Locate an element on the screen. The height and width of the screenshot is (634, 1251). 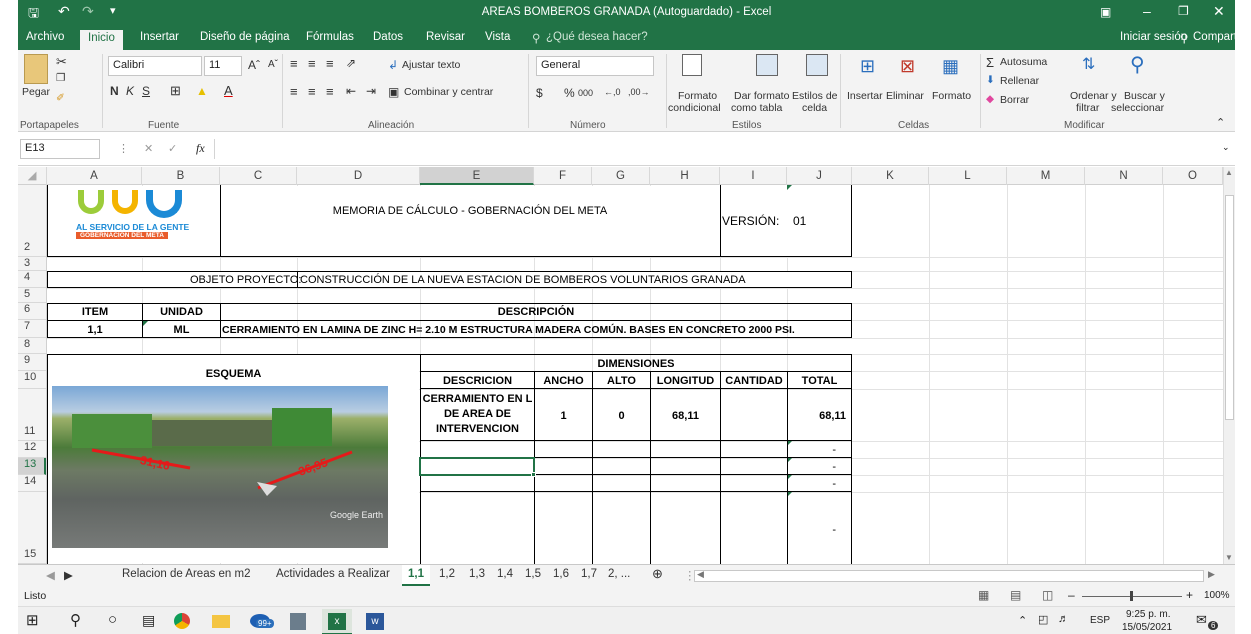
col-header-e: E is located at coordinates (477, 176).